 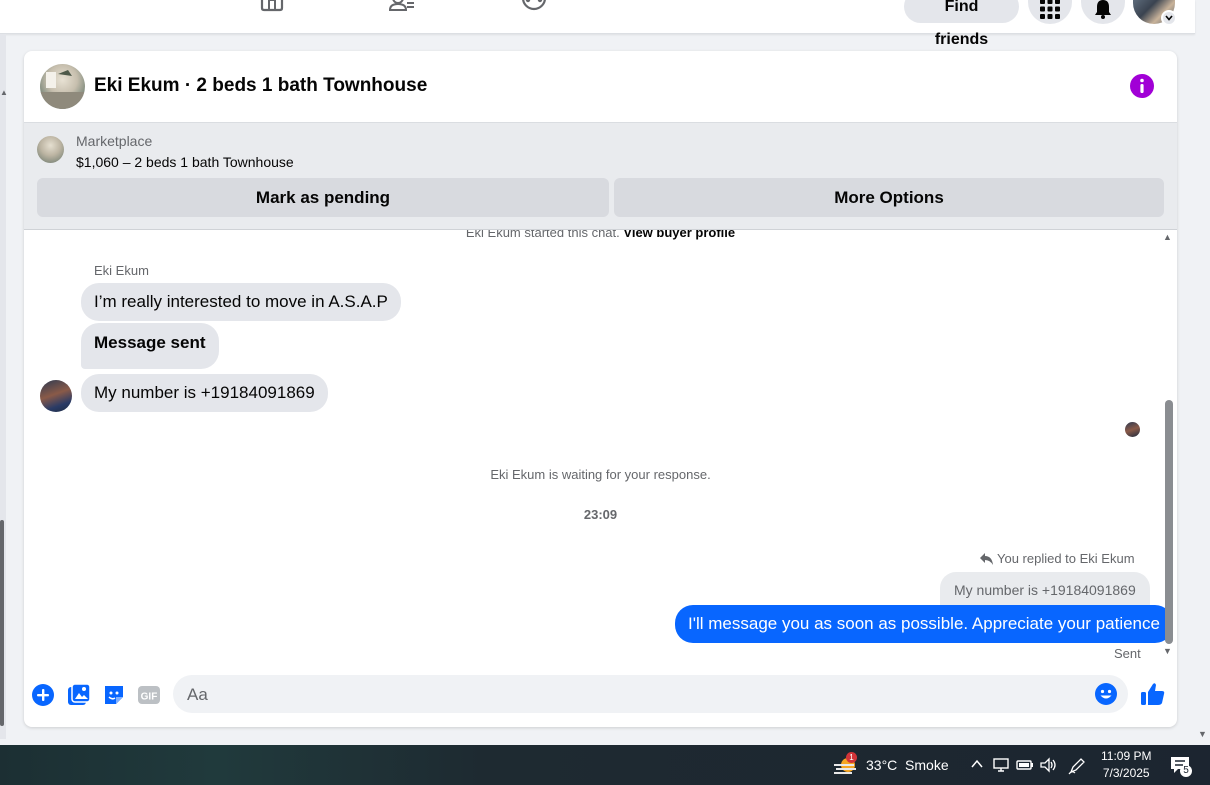 I want to click on message-timestamp: 23:09, so click(x=600, y=514).